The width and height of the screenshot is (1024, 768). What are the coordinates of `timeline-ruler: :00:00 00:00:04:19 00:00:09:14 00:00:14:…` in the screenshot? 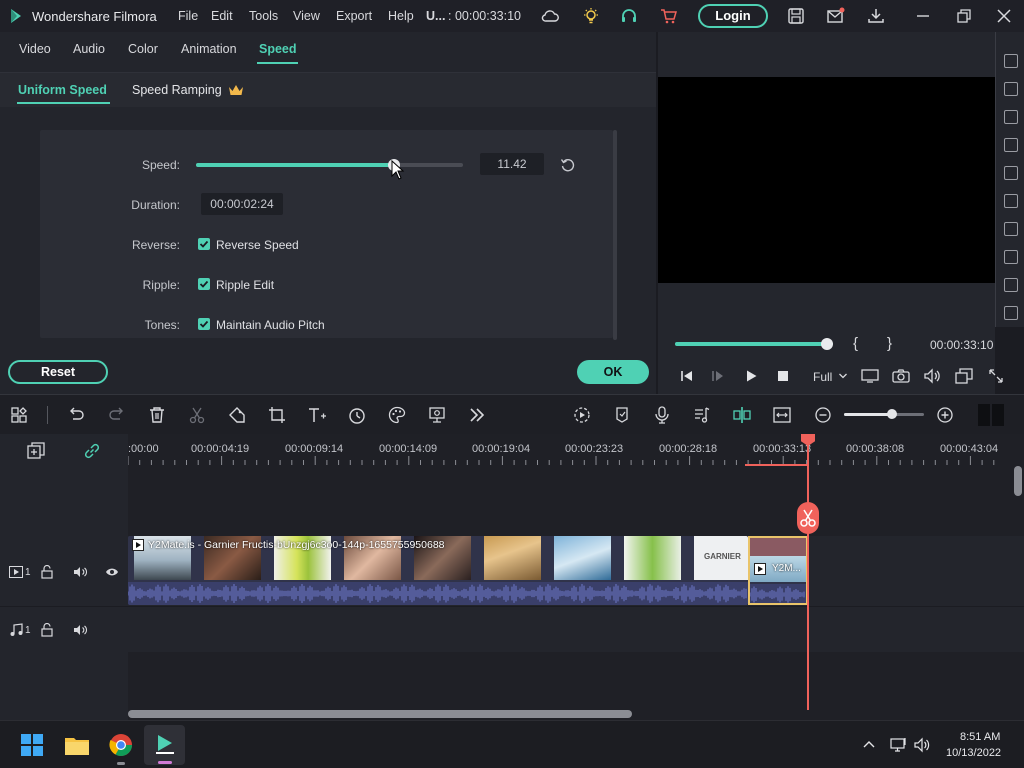 It's located at (576, 451).